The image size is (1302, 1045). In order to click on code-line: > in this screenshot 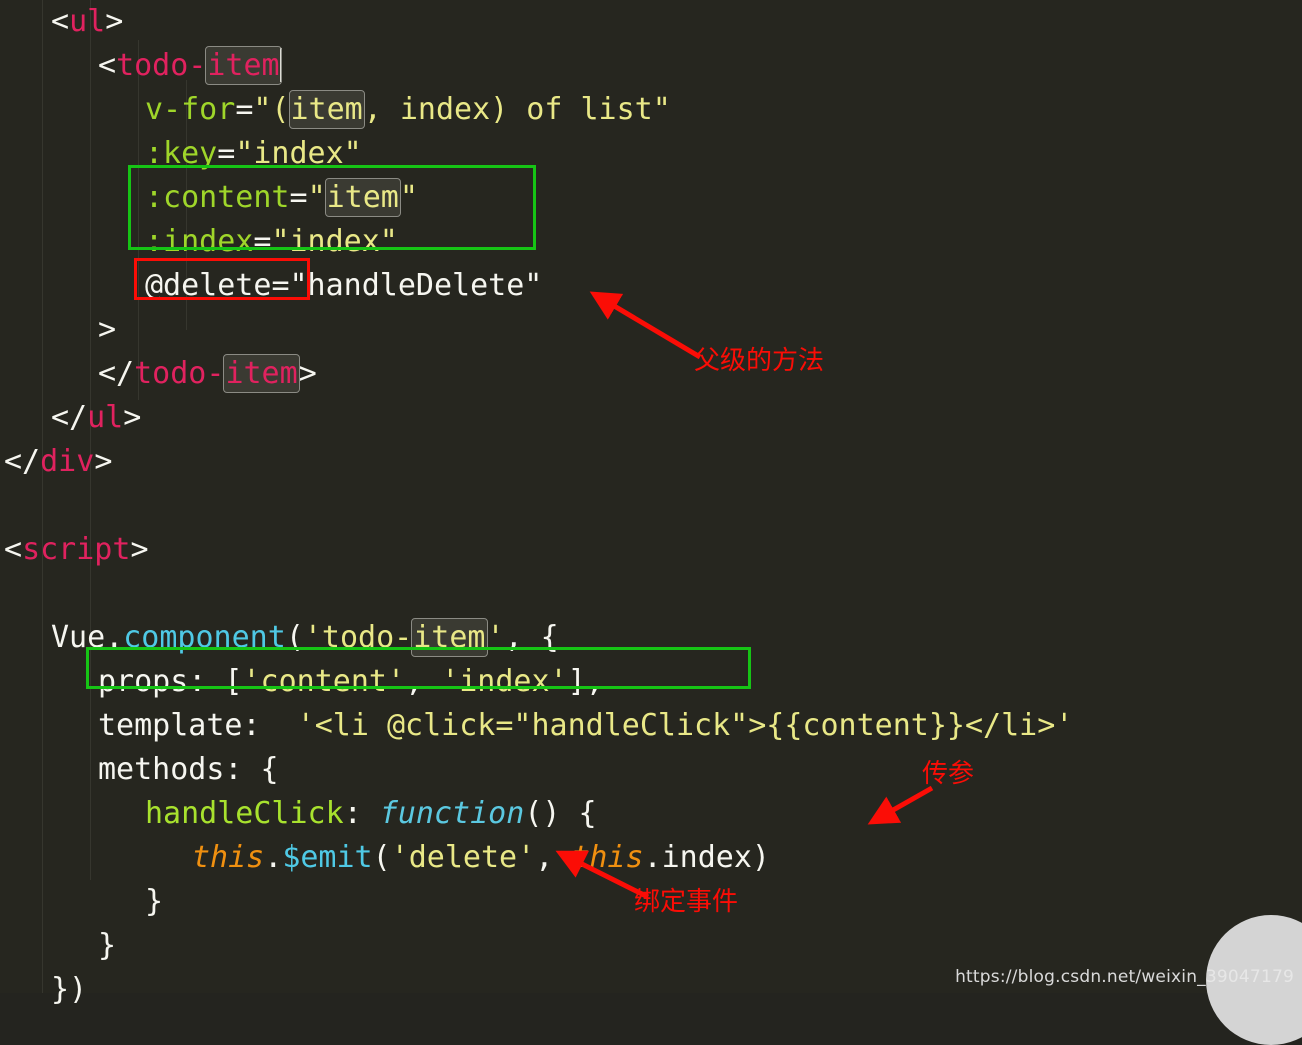, I will do `click(651, 330)`.